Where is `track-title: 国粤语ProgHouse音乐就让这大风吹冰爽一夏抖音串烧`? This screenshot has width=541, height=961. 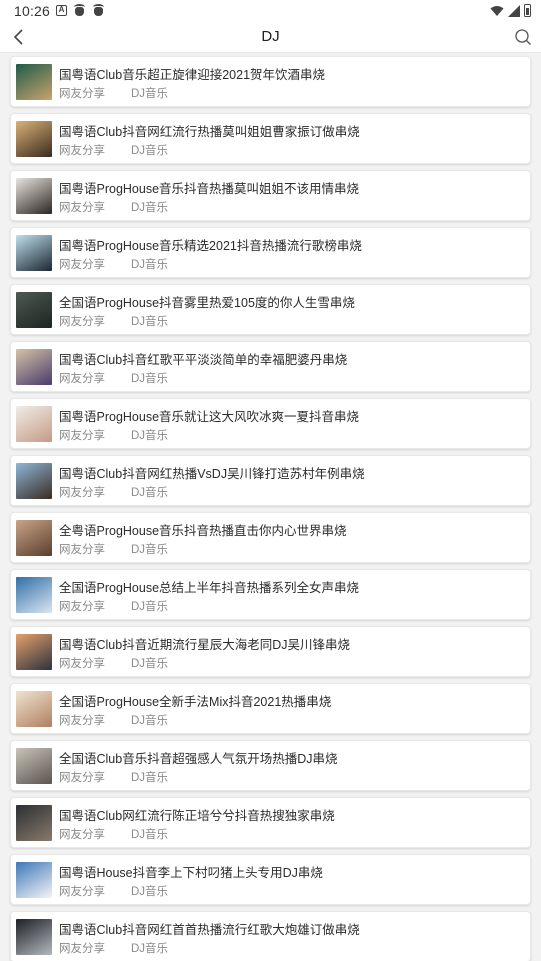
track-title: 国粤语ProgHouse音乐就让这大风吹冰爽一夏抖音串烧 is located at coordinates (209, 417).